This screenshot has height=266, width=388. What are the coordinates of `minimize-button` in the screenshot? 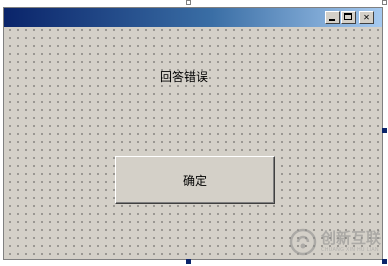 It's located at (332, 17).